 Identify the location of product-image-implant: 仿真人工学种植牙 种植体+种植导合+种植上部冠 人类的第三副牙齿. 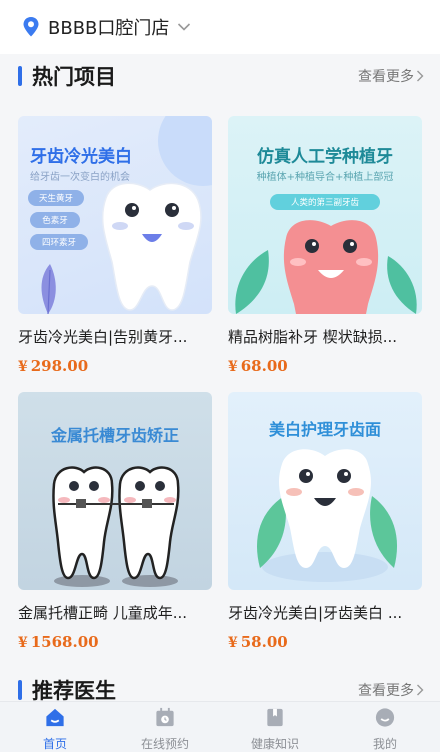
(325, 215).